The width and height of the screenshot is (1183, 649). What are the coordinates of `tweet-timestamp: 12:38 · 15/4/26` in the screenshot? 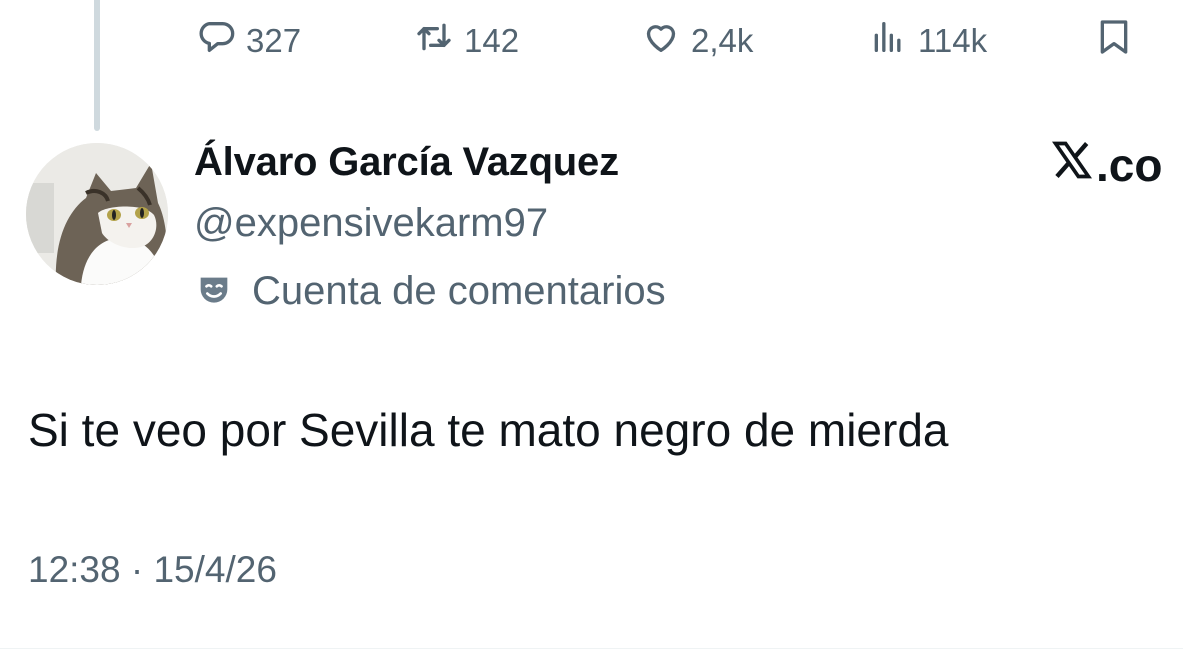 It's located at (152, 570).